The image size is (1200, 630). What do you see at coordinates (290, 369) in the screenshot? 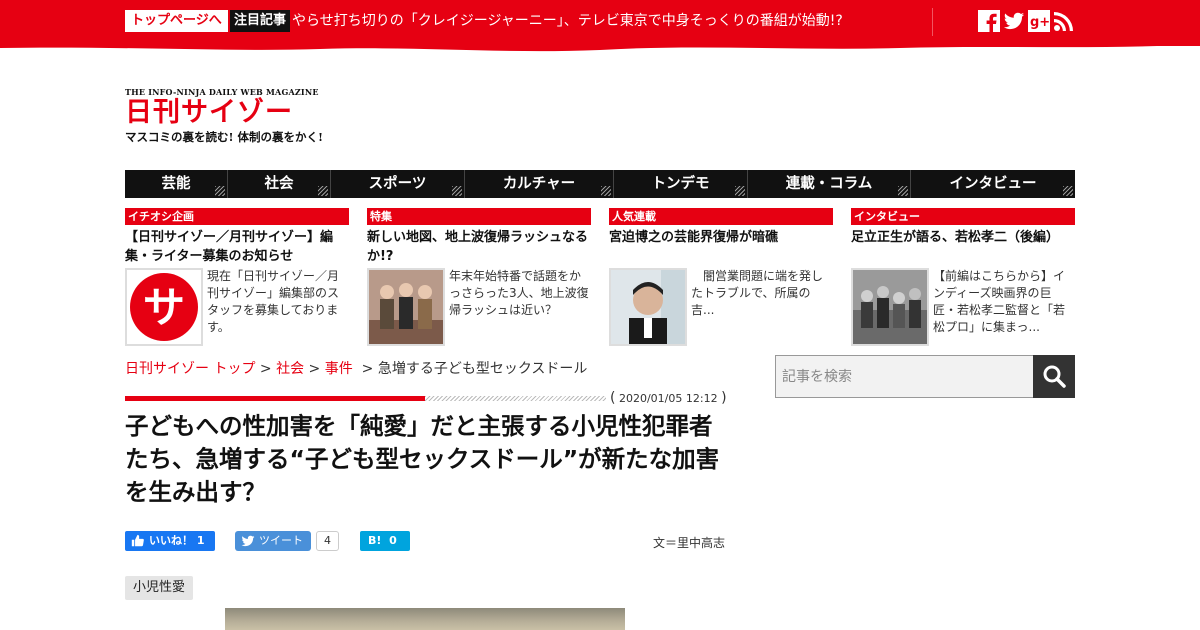
I see `breadcrumb-society: 社会` at bounding box center [290, 369].